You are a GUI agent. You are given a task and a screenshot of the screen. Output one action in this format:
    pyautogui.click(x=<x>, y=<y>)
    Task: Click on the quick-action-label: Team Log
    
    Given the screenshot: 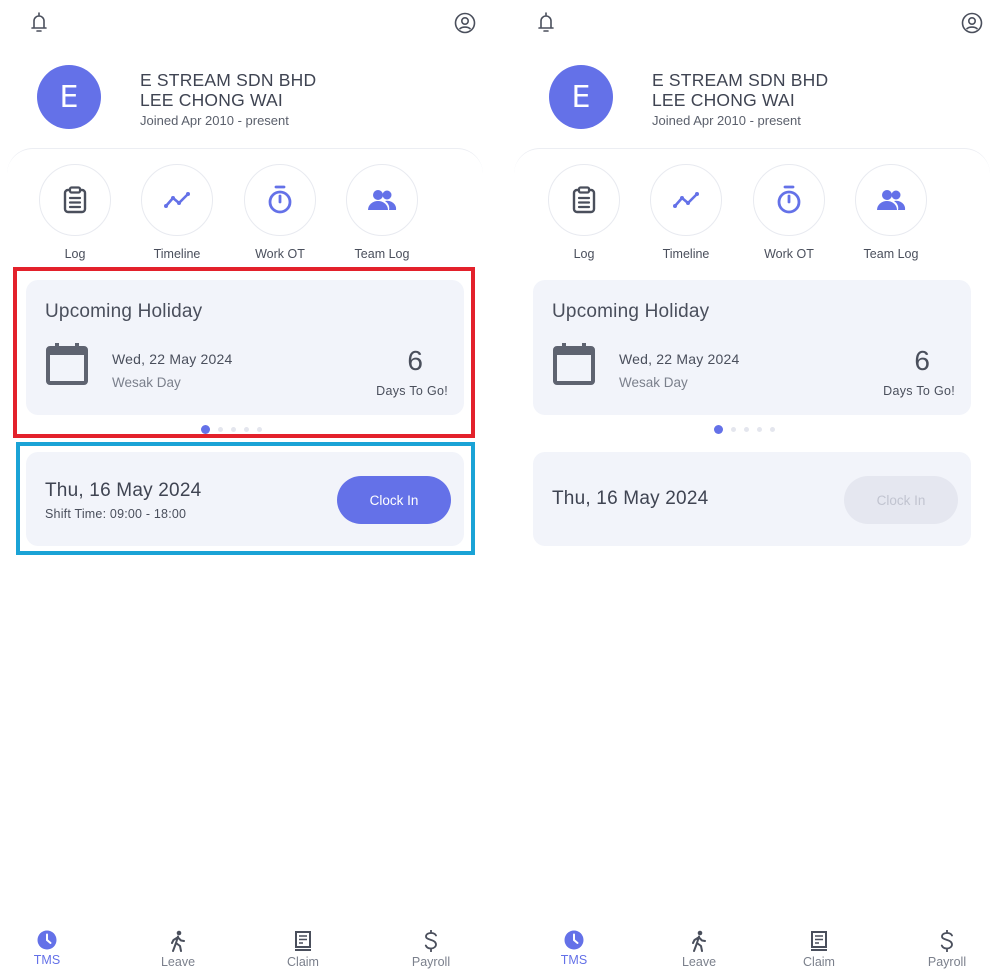 What is the action you would take?
    pyautogui.click(x=382, y=254)
    